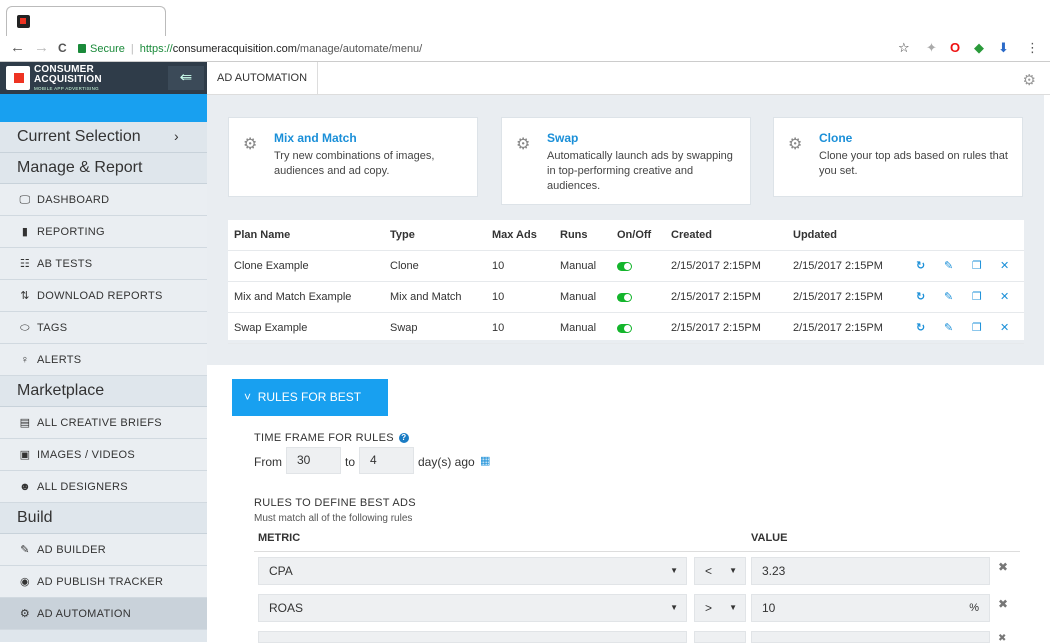 The height and width of the screenshot is (644, 1050). Describe the element at coordinates (472, 637) in the screenshot. I see `metric-select` at that location.